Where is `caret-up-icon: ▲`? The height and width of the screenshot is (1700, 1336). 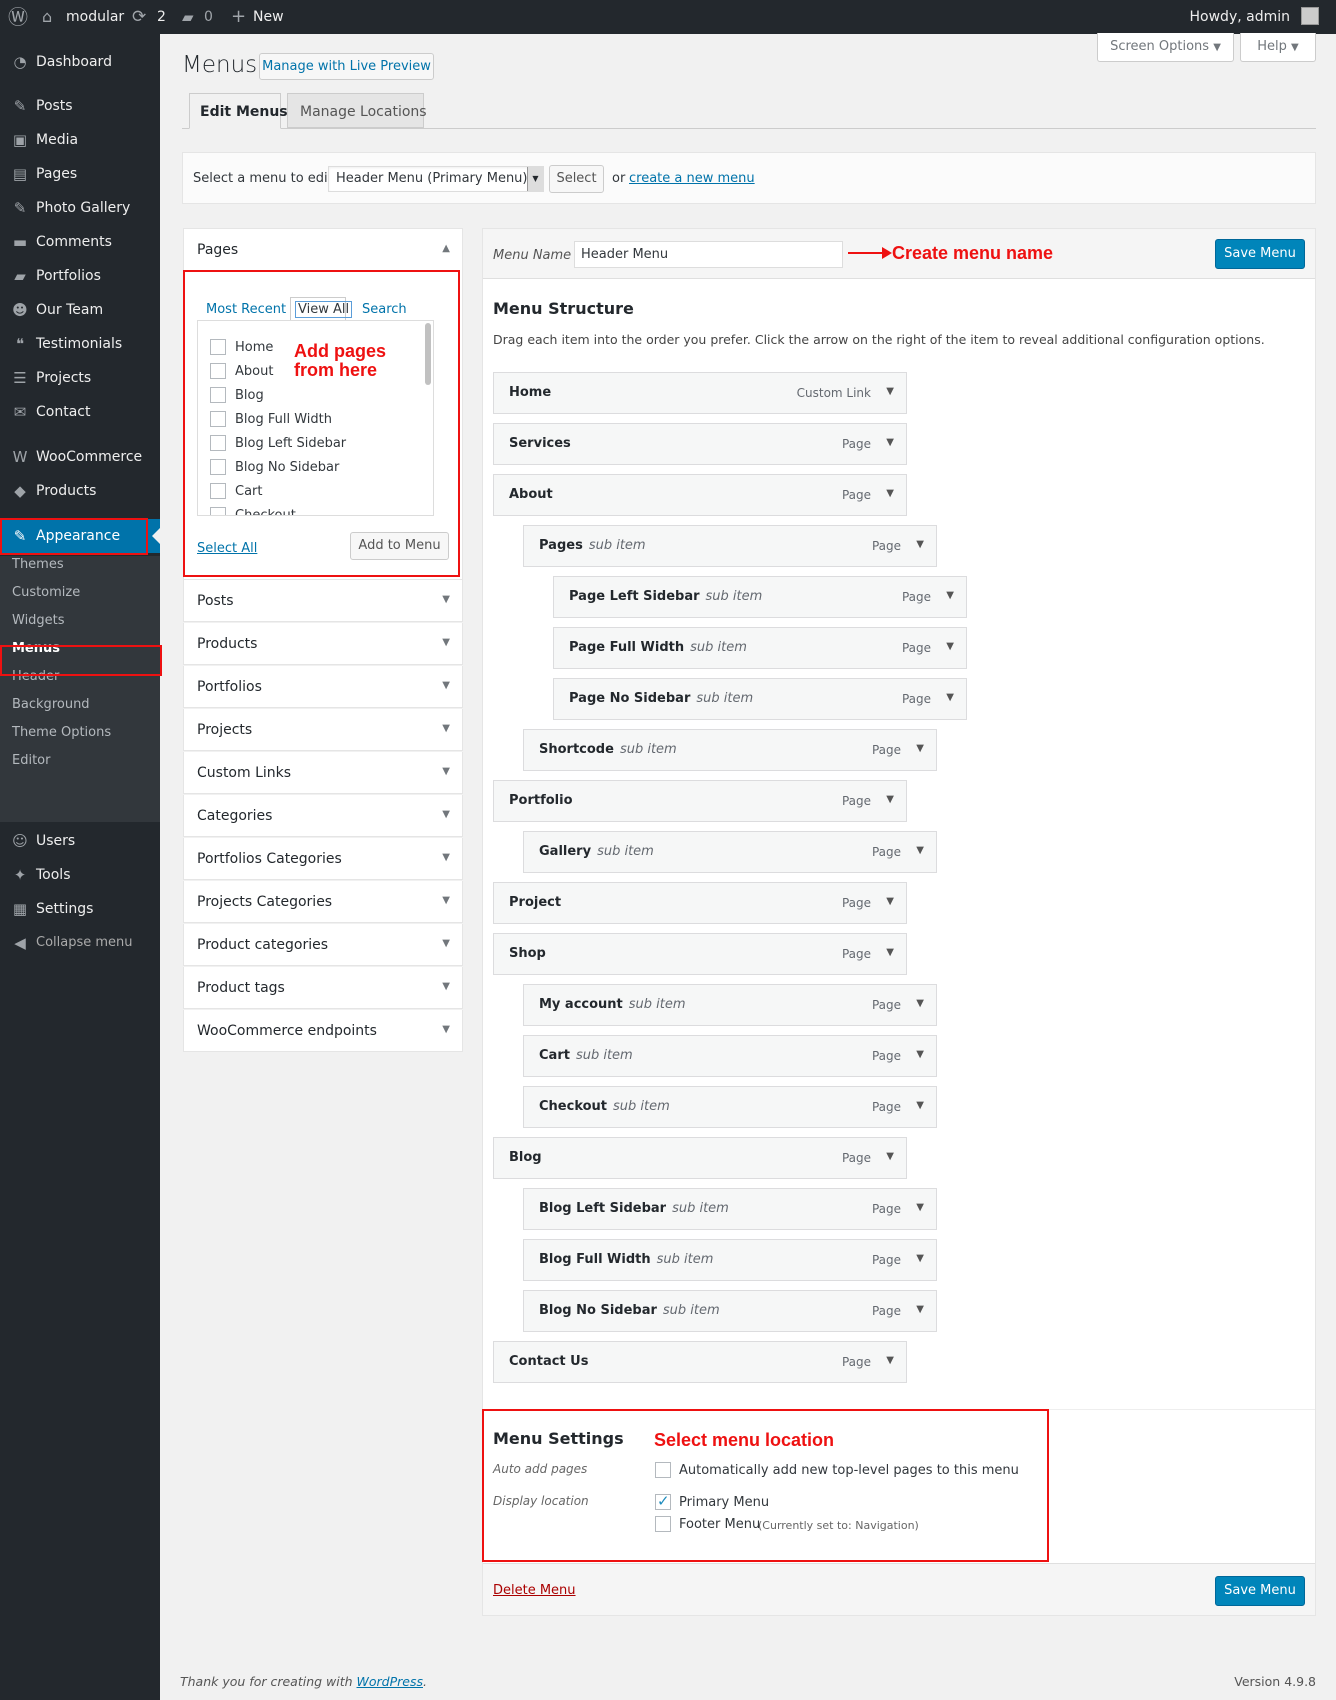 caret-up-icon: ▲ is located at coordinates (446, 248).